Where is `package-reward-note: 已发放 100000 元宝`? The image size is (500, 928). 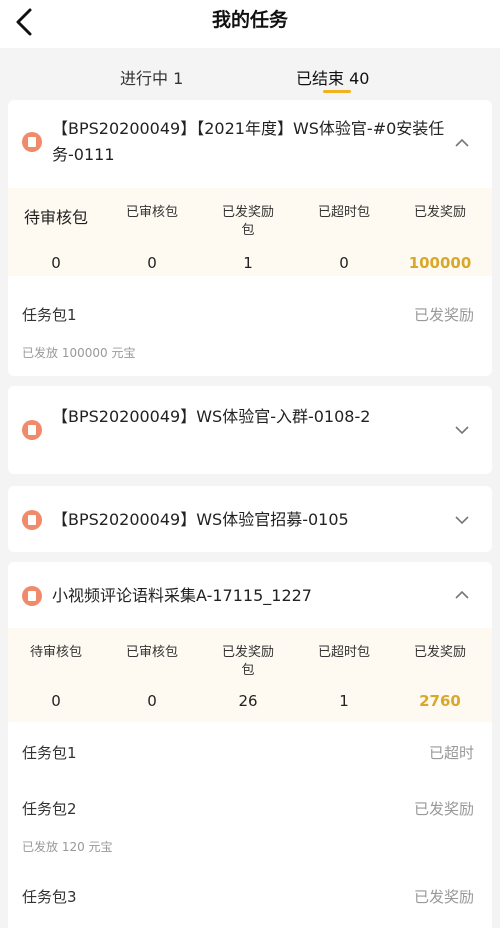 package-reward-note: 已发放 100000 元宝 is located at coordinates (79, 353).